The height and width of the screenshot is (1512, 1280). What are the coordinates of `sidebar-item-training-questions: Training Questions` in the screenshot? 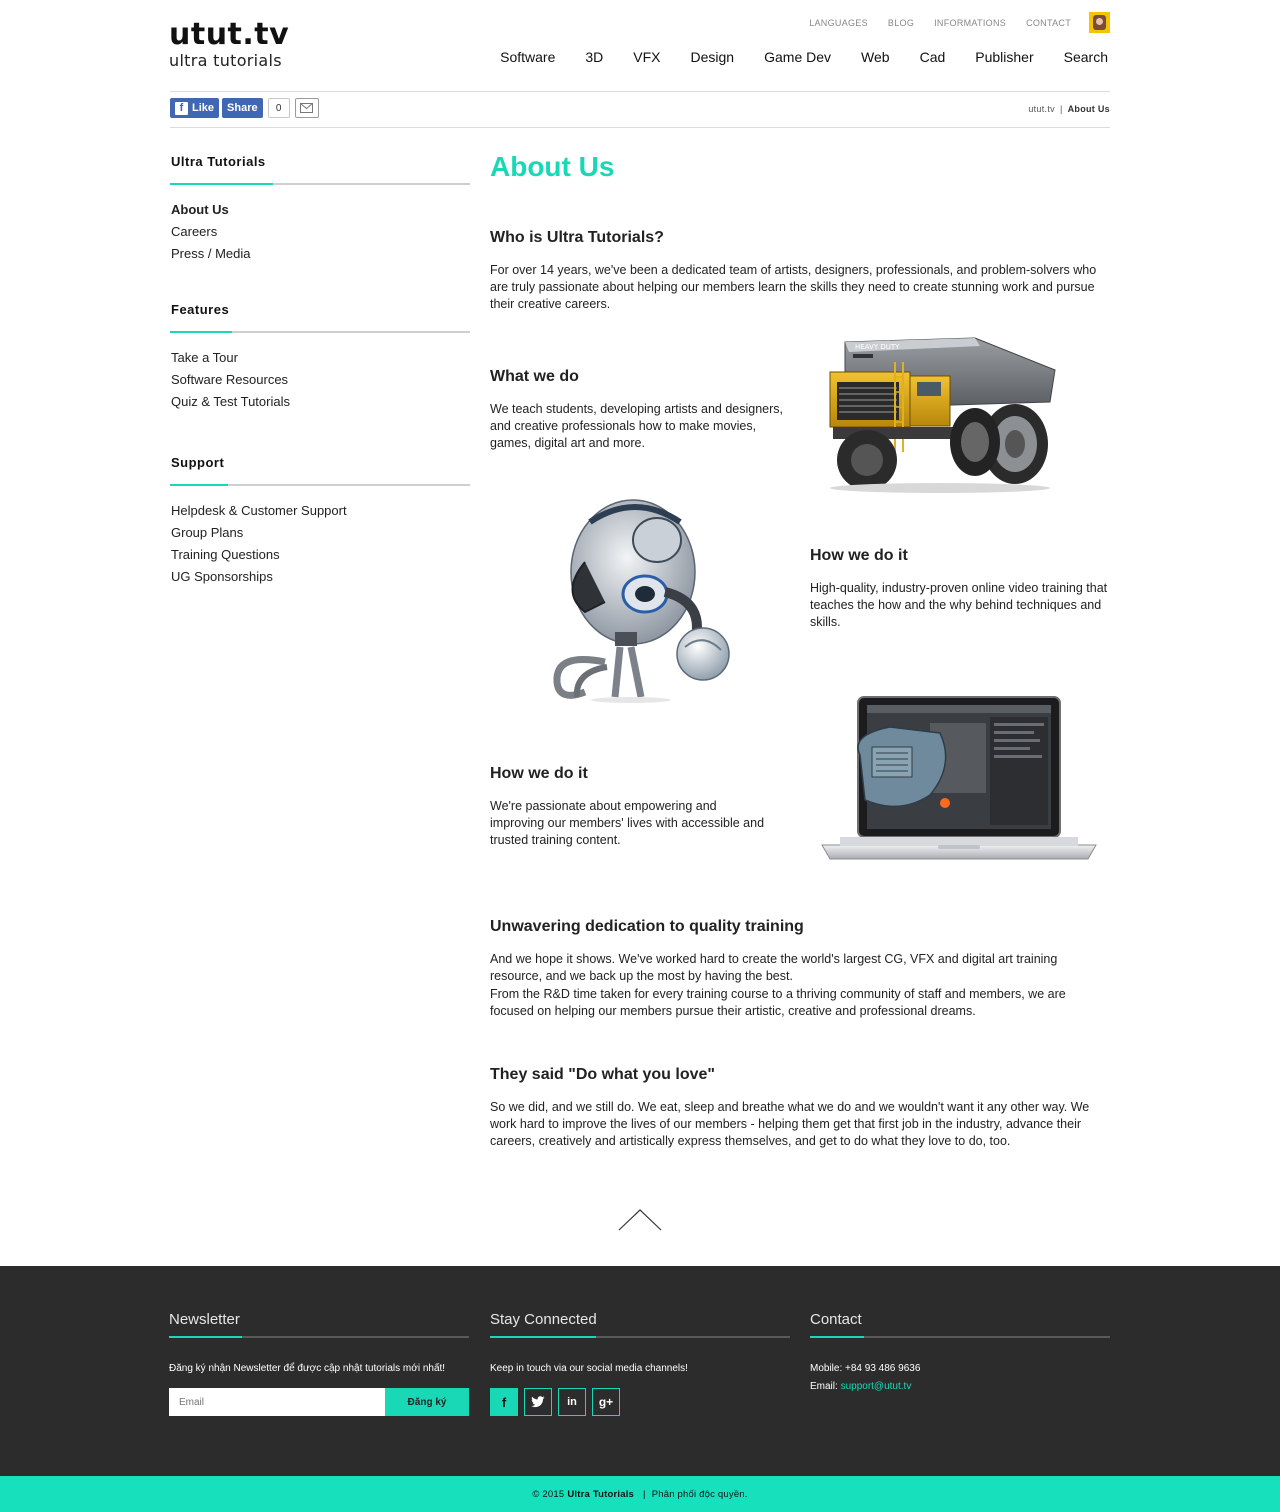 It's located at (320, 555).